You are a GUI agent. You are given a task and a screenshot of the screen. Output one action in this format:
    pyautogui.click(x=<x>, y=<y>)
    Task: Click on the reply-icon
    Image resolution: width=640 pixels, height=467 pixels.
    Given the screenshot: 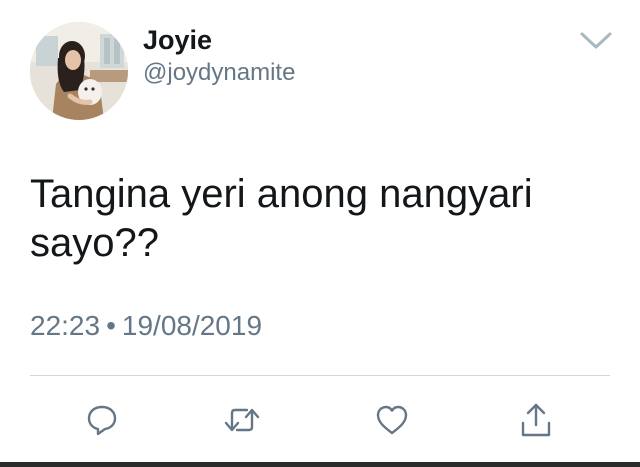 What is the action you would take?
    pyautogui.click(x=102, y=420)
    